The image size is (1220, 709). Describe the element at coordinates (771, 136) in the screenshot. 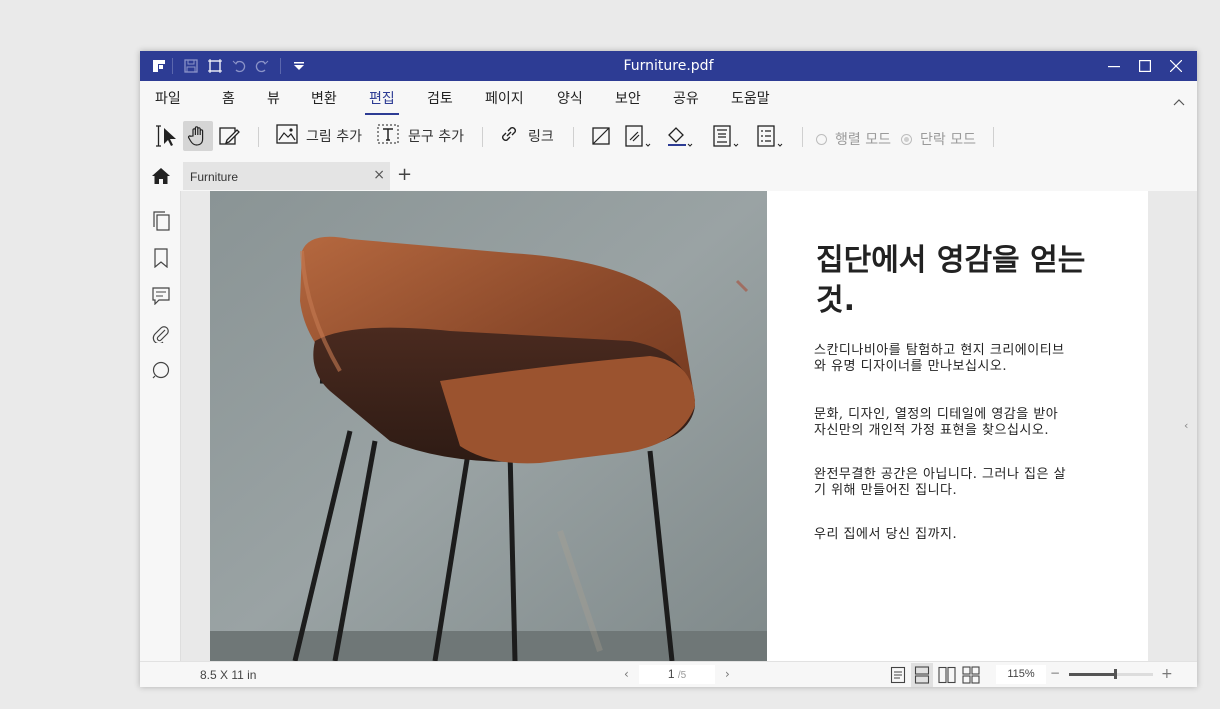

I see `bates-number-tool` at that location.